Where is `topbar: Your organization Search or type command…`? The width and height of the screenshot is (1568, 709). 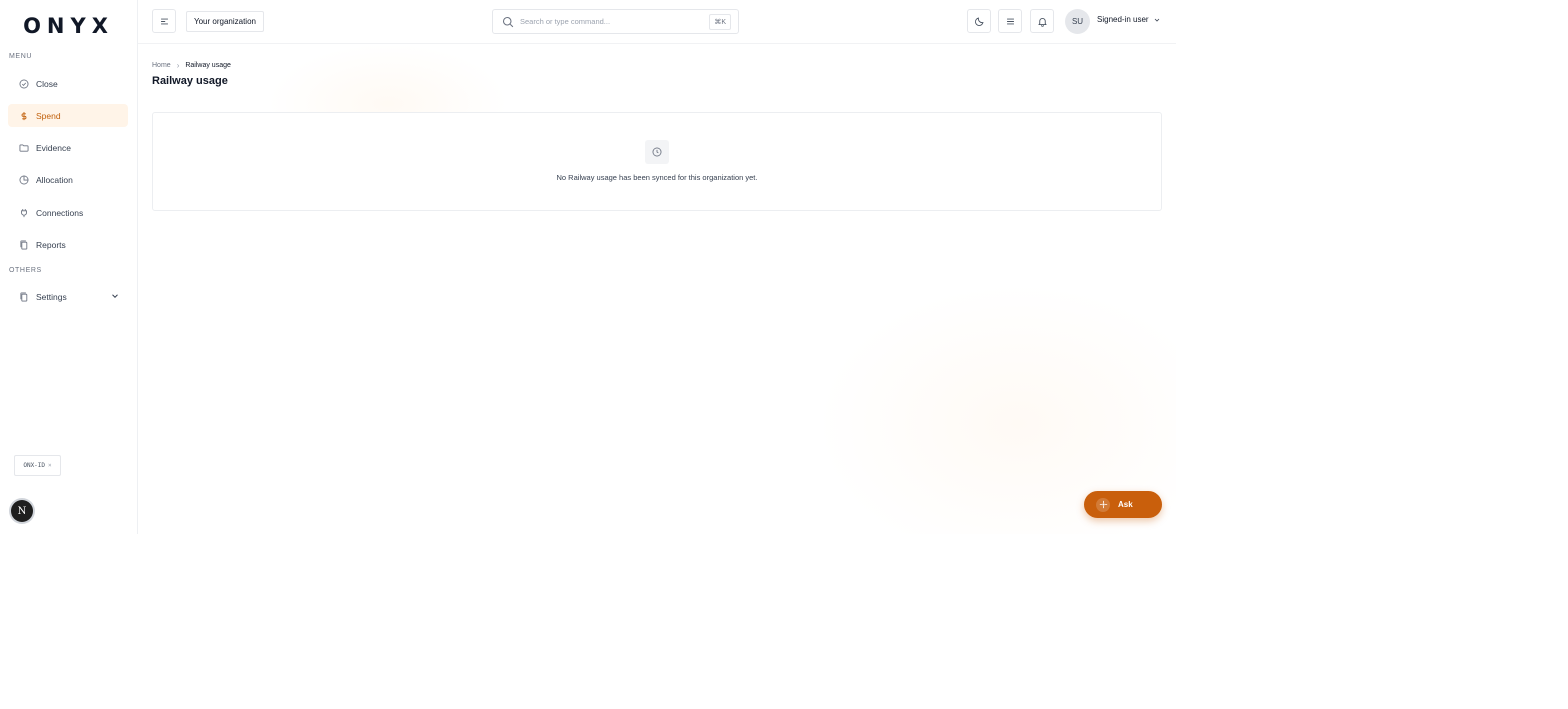
topbar: Your organization Search or type command… is located at coordinates (657, 22).